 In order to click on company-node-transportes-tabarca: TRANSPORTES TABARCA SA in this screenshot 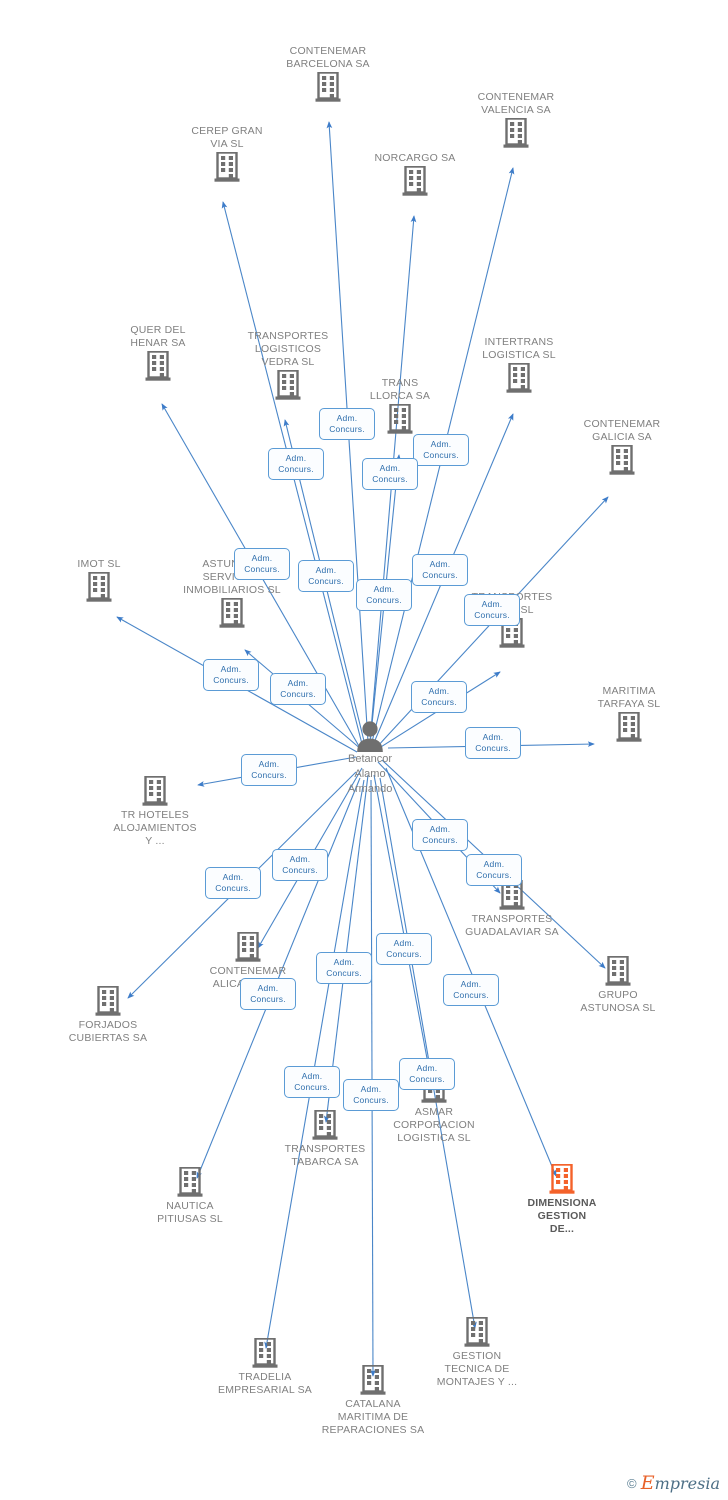, I will do `click(325, 1139)`.